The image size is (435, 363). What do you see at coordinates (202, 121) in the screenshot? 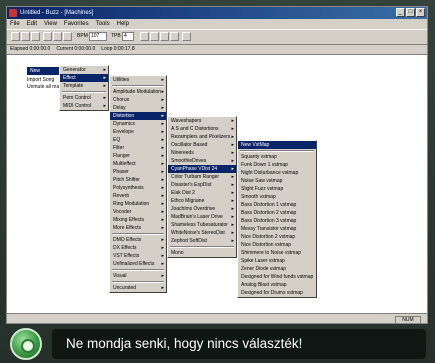
I see `menu-item: Waveshapers ▸` at bounding box center [202, 121].